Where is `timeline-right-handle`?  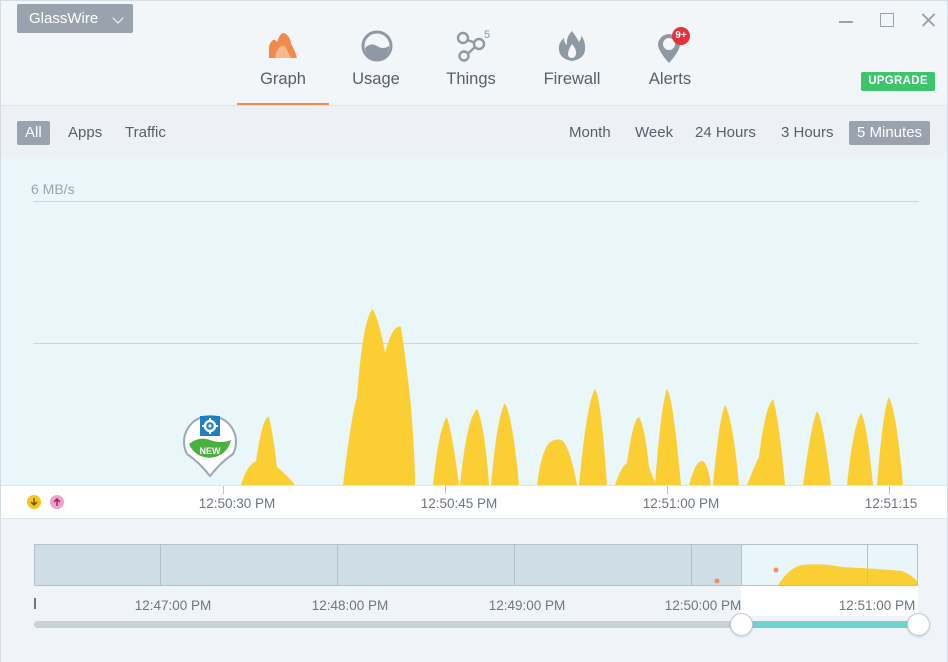
timeline-right-handle is located at coordinates (918, 624).